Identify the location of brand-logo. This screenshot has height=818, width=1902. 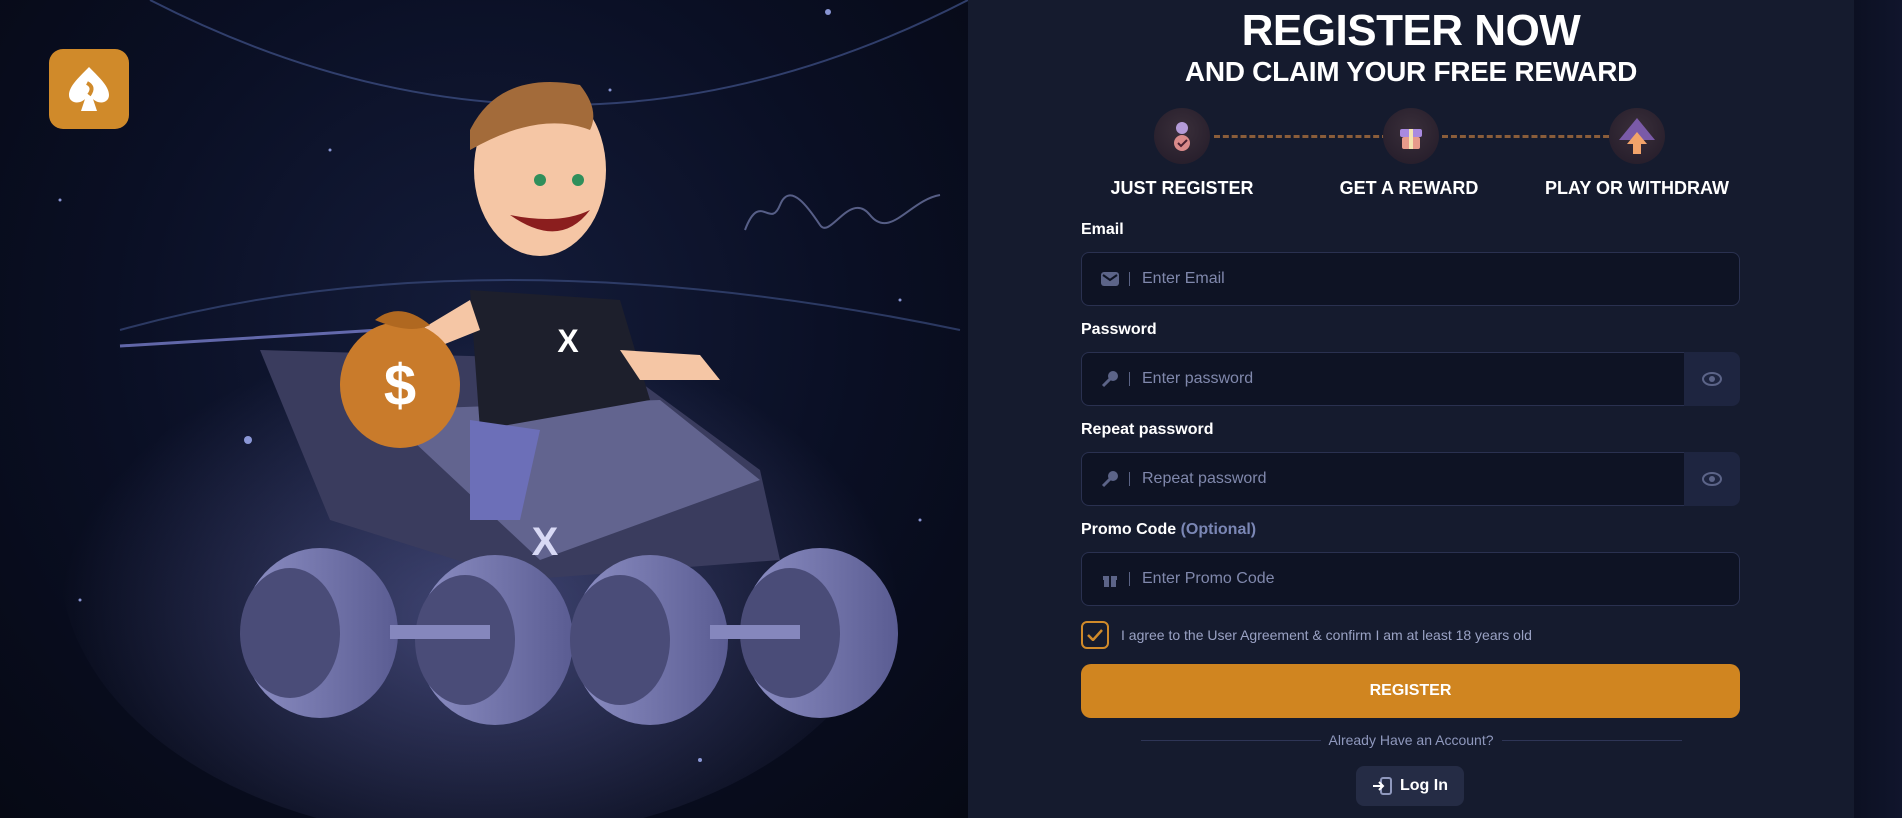
(89, 89).